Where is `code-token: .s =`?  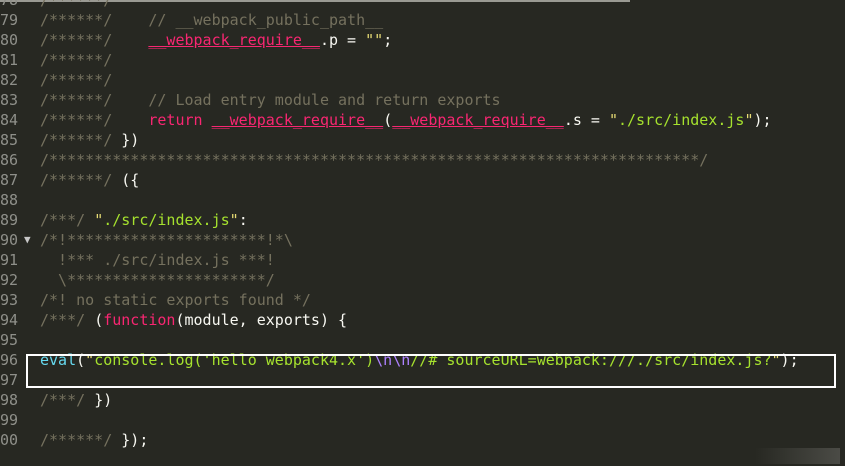
code-token: .s = is located at coordinates (586, 120).